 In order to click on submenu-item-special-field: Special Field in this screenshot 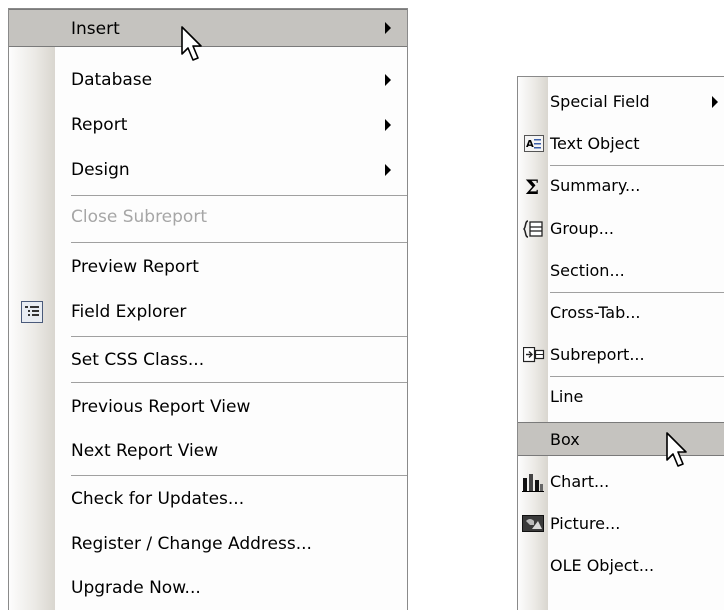, I will do `click(621, 102)`.